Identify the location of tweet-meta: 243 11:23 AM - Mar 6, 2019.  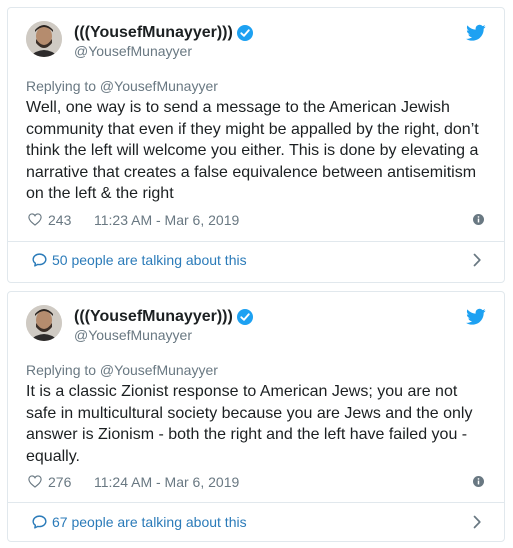
(256, 220).